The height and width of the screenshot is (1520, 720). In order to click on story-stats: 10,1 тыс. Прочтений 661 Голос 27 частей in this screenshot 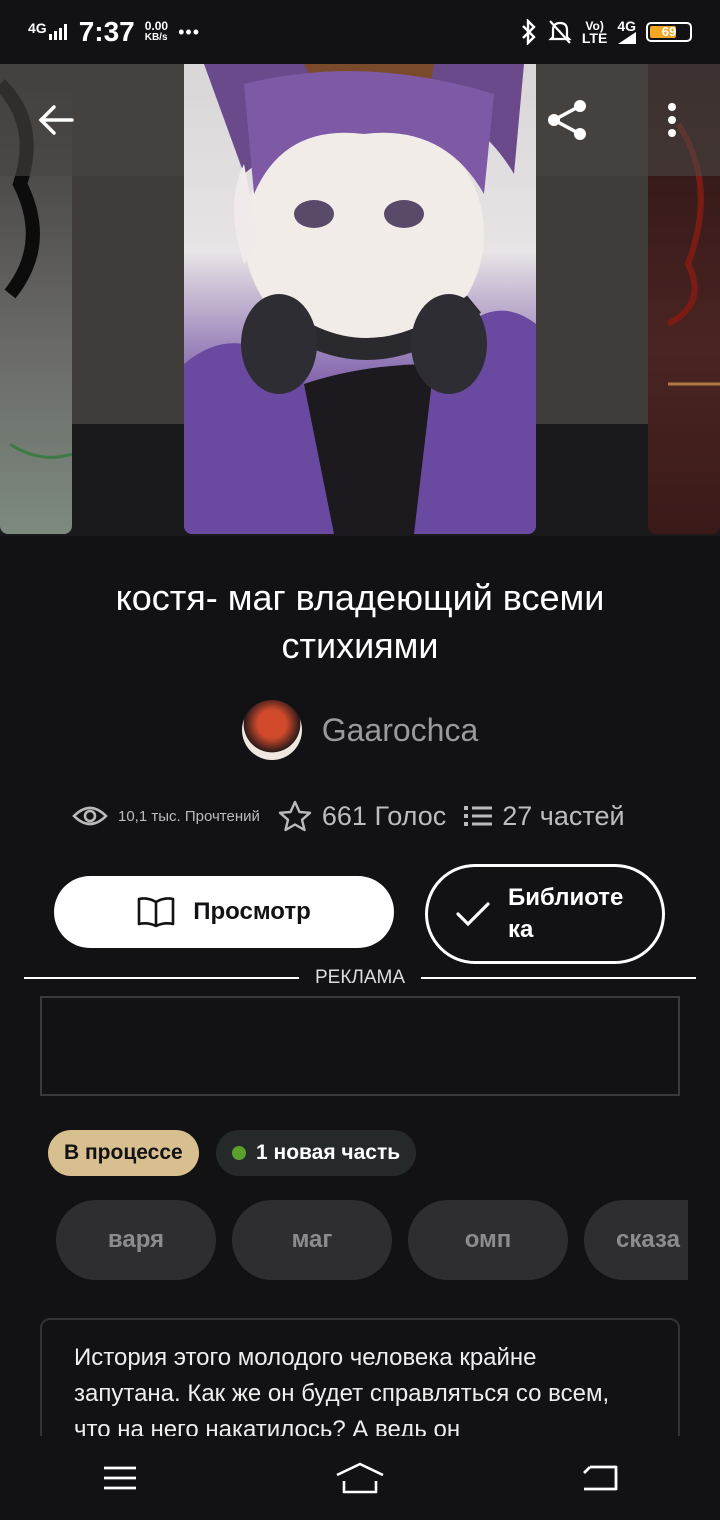, I will do `click(372, 816)`.